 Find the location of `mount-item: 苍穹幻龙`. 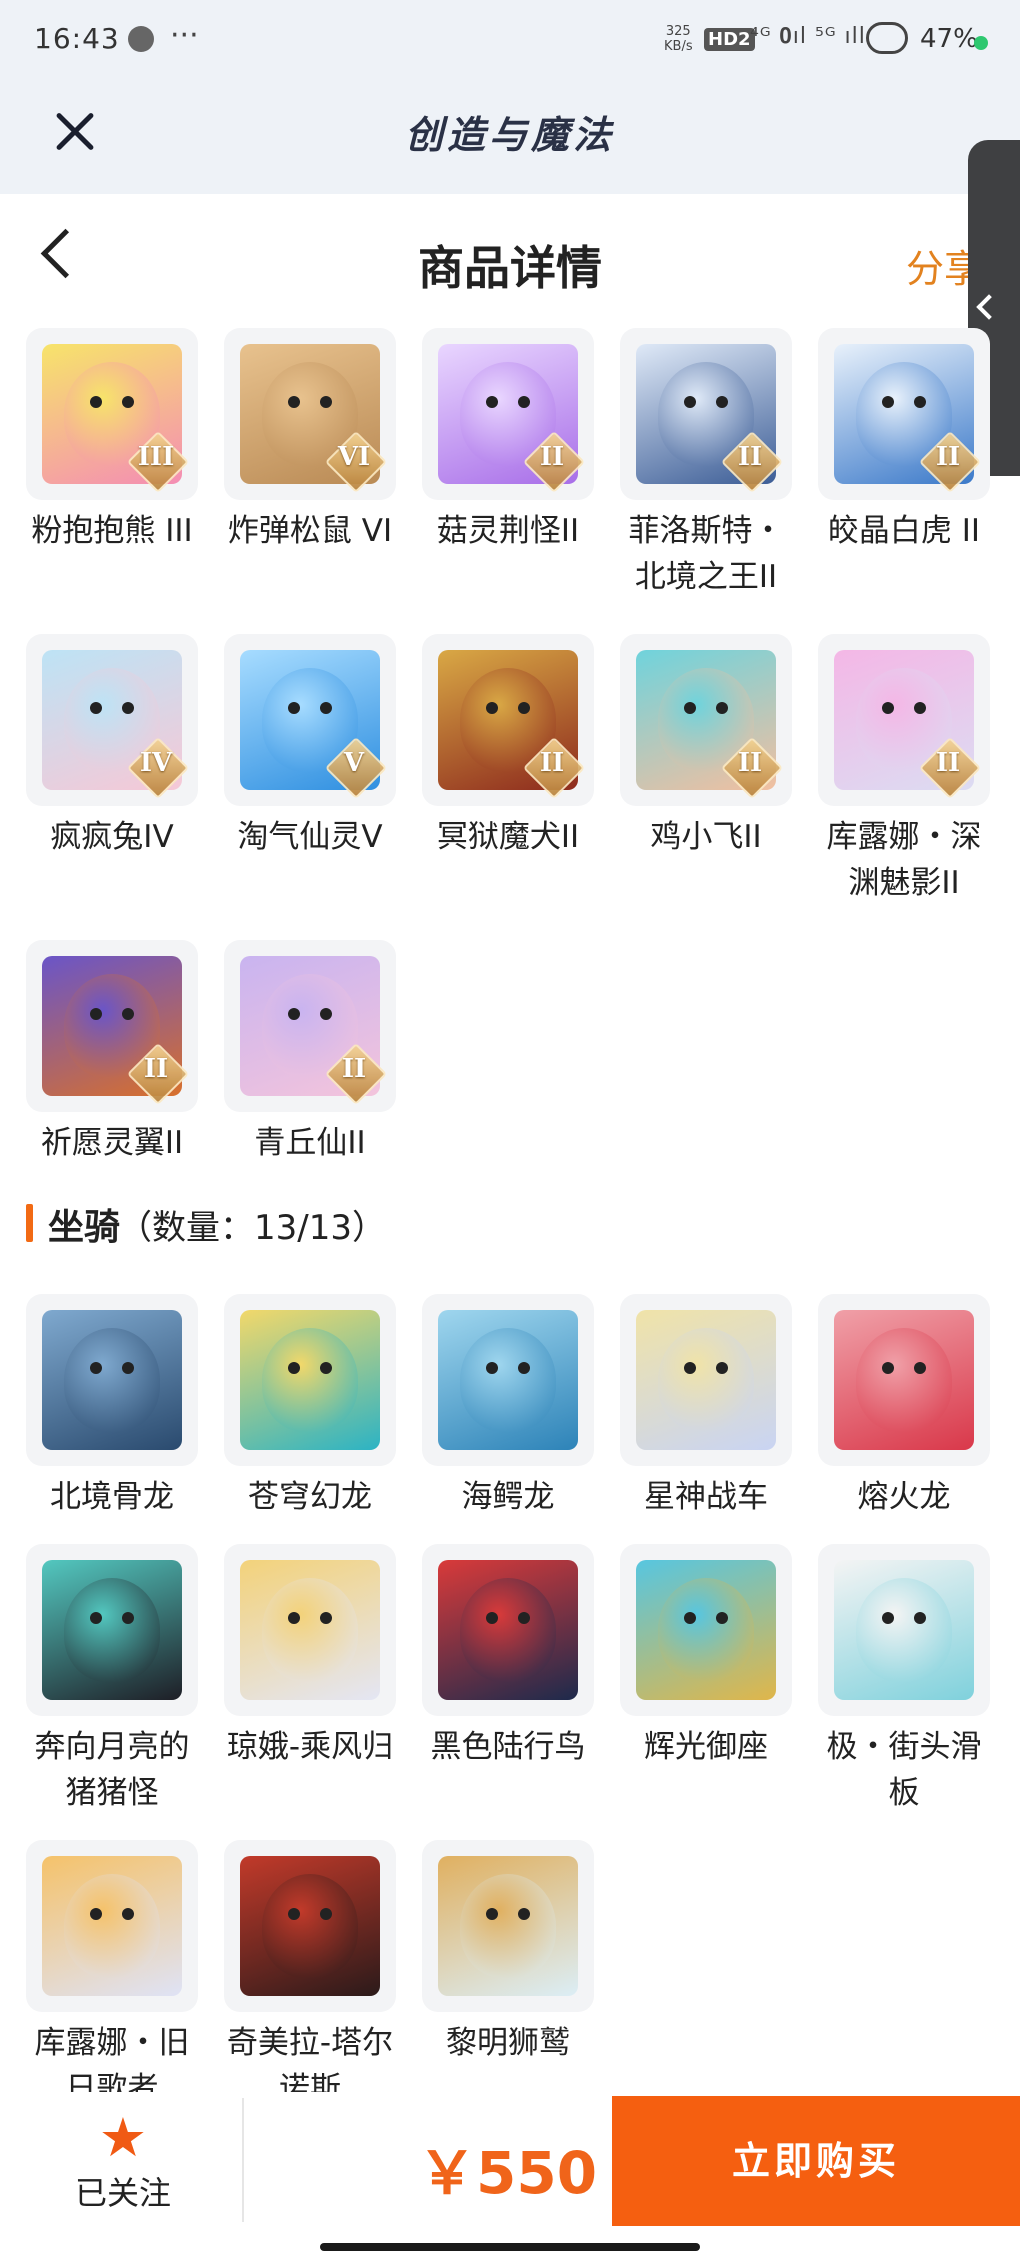

mount-item: 苍穹幻龙 is located at coordinates (310, 1407).